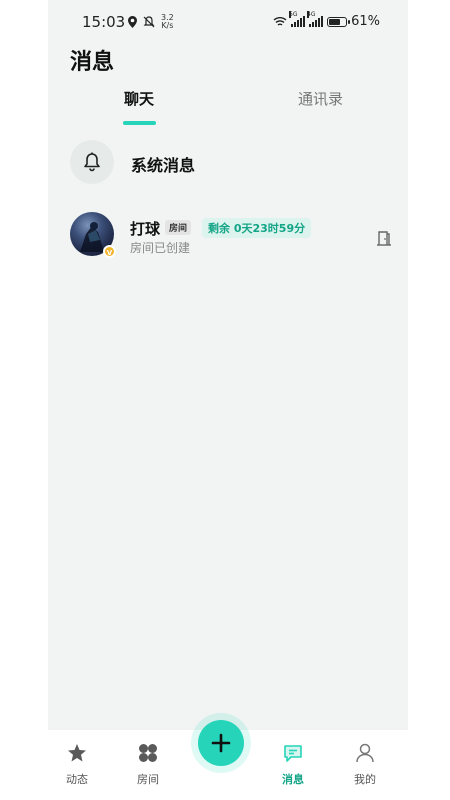 The height and width of the screenshot is (800, 450). I want to click on plus-icon, so click(221, 743).